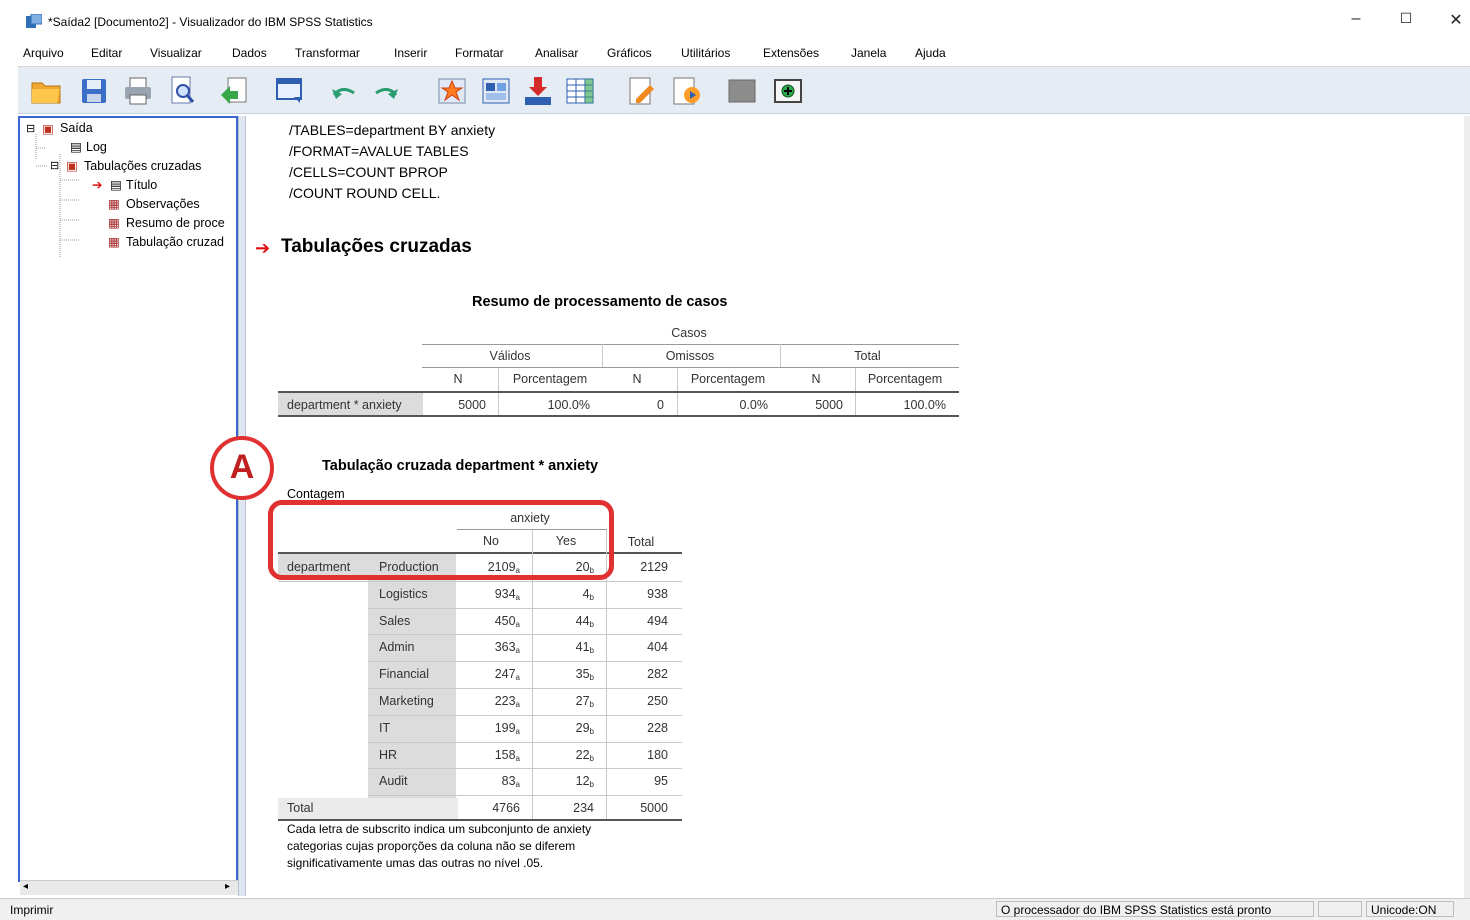 This screenshot has height=920, width=1470. Describe the element at coordinates (600, 302) in the screenshot. I see `summary-table-title: Resumo de processamento de casos` at that location.